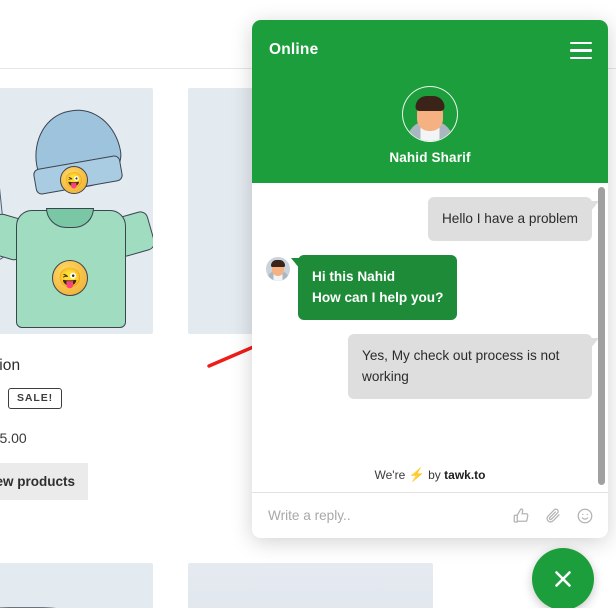  I want to click on paperclip-icon, so click(553, 516).